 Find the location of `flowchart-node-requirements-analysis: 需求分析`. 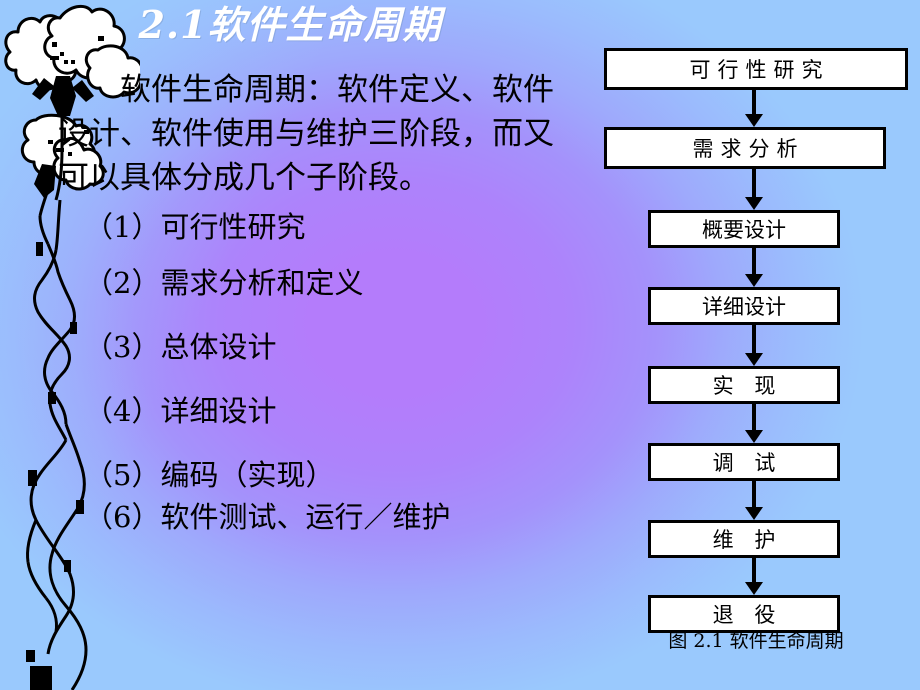

flowchart-node-requirements-analysis: 需求分析 is located at coordinates (745, 148).